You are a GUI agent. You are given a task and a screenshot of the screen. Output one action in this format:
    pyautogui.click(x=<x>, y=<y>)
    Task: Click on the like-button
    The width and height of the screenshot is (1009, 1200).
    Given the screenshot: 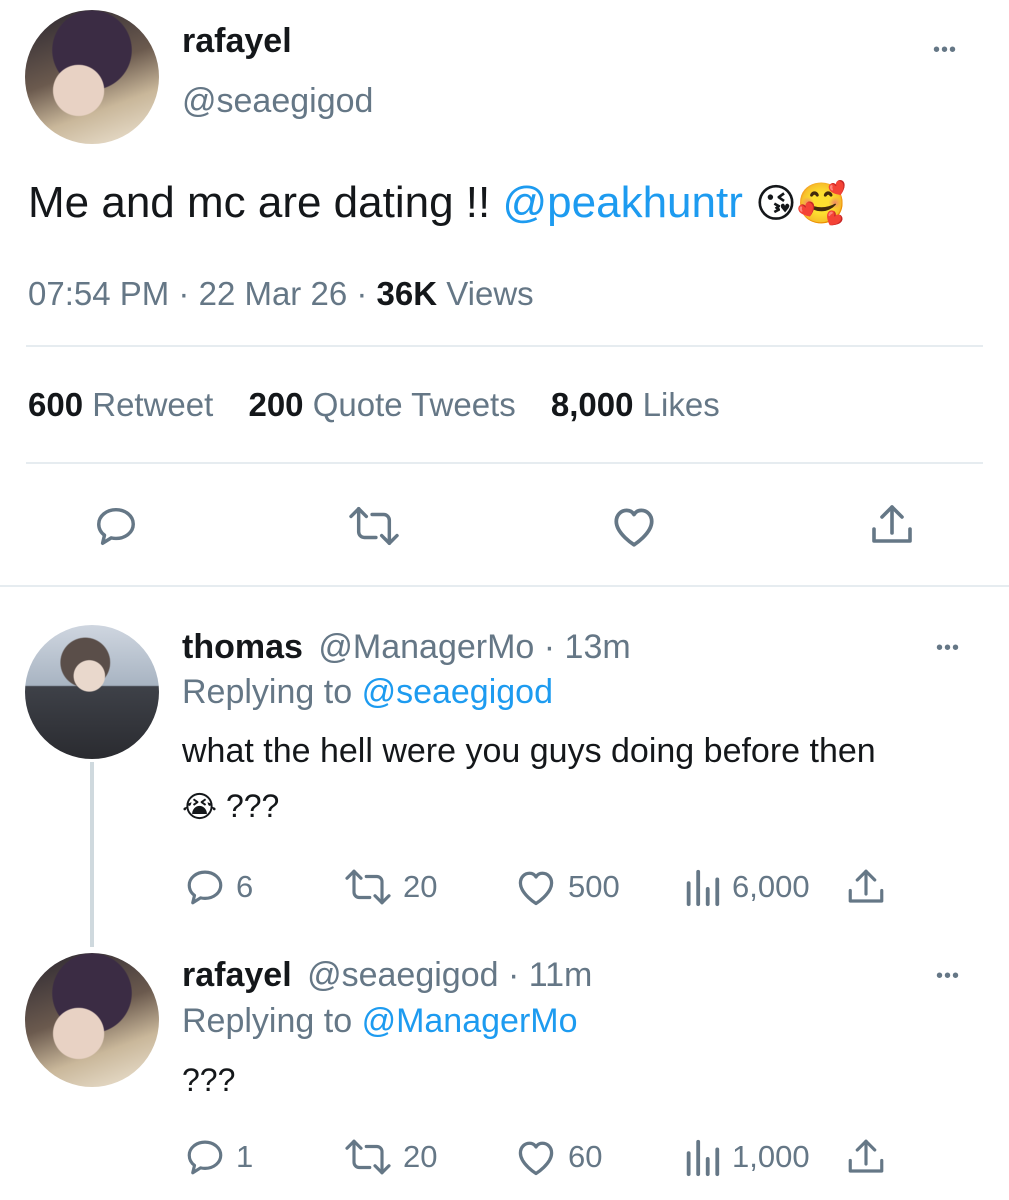 What is the action you would take?
    pyautogui.click(x=634, y=526)
    